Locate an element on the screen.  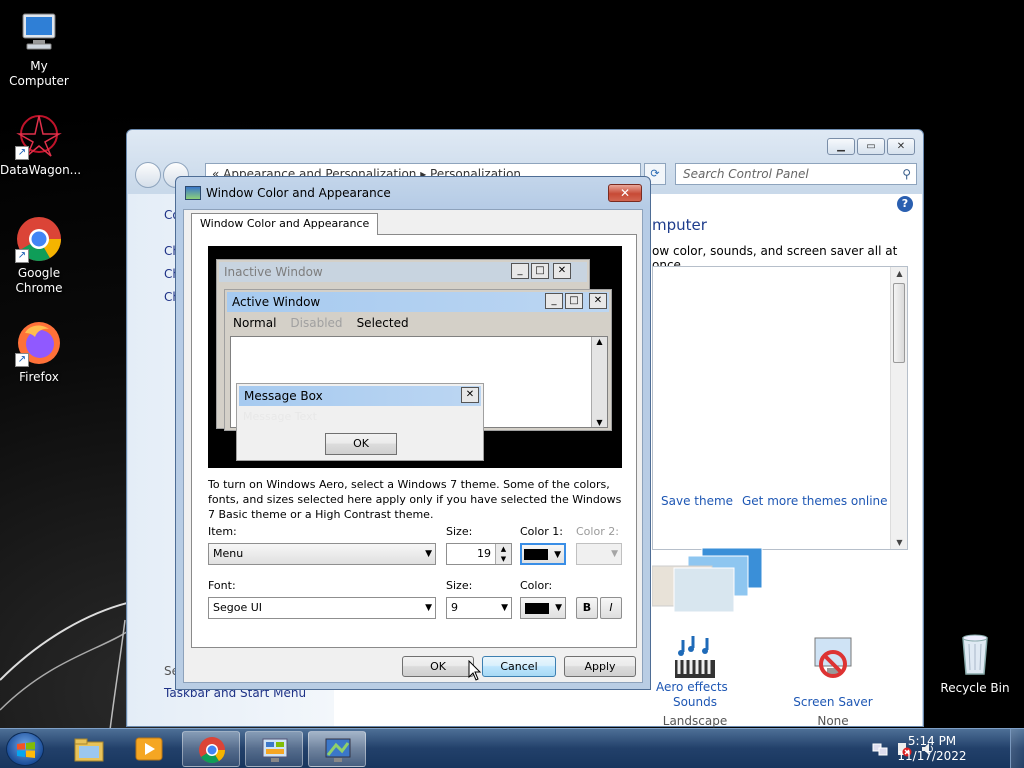
dialog-title-icon is located at coordinates (193, 193).